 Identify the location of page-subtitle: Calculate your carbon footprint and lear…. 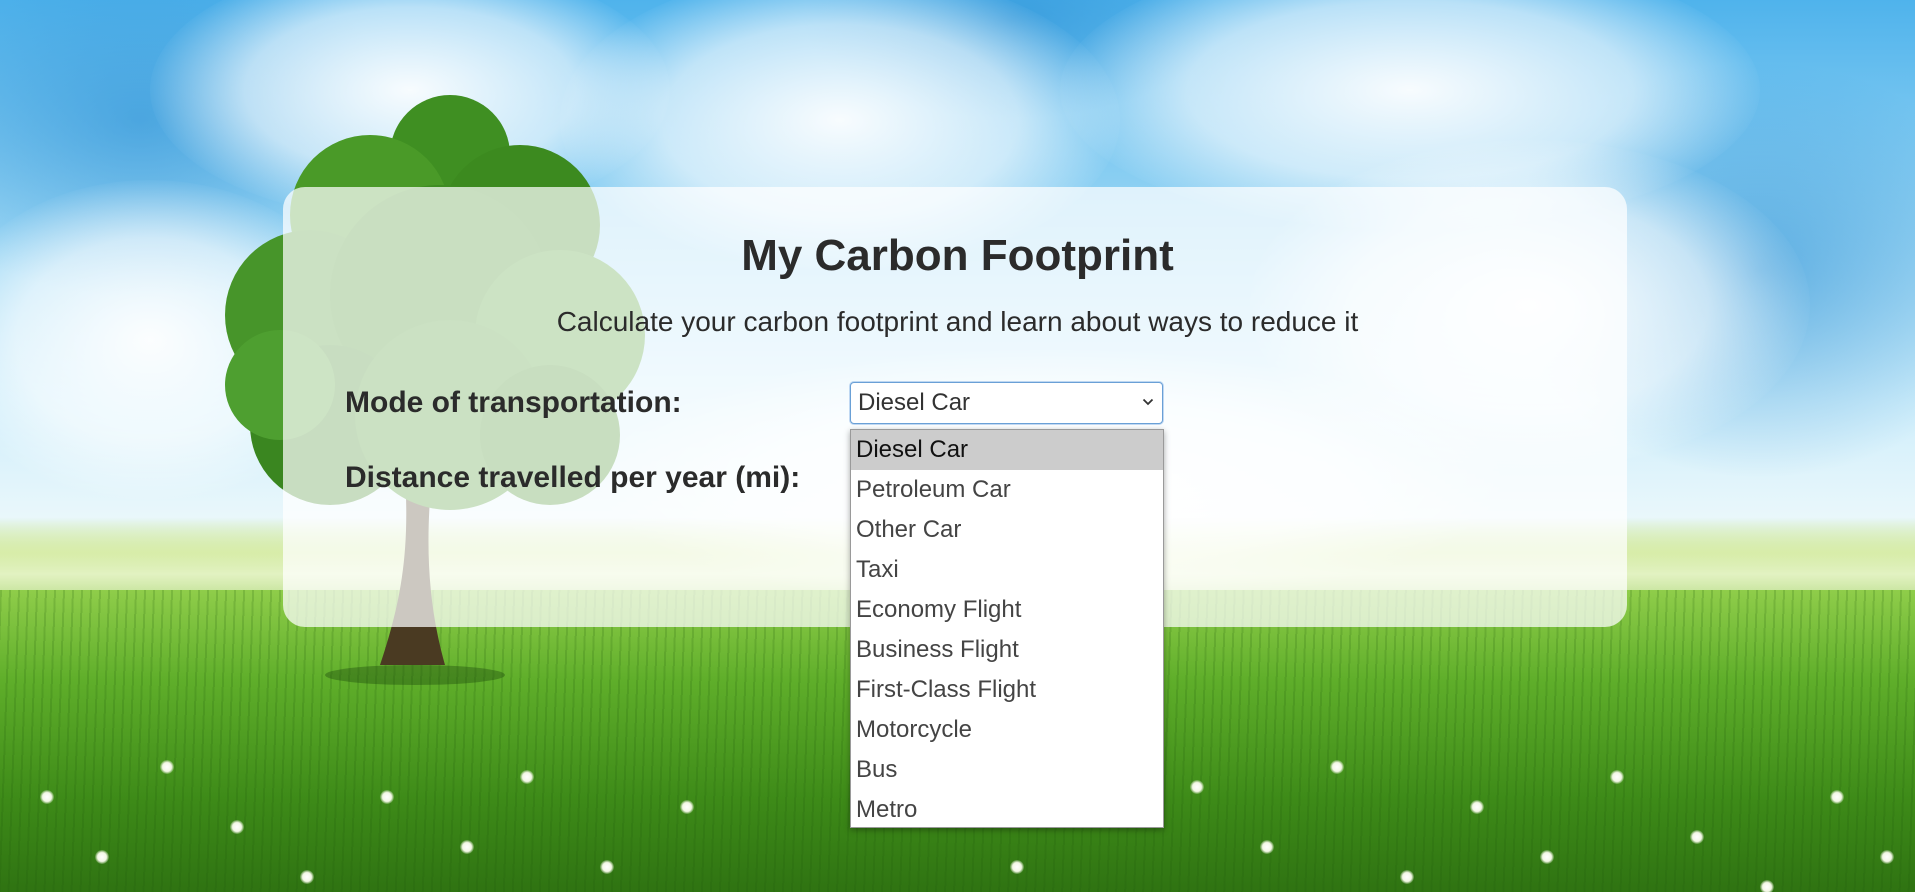
(957, 321).